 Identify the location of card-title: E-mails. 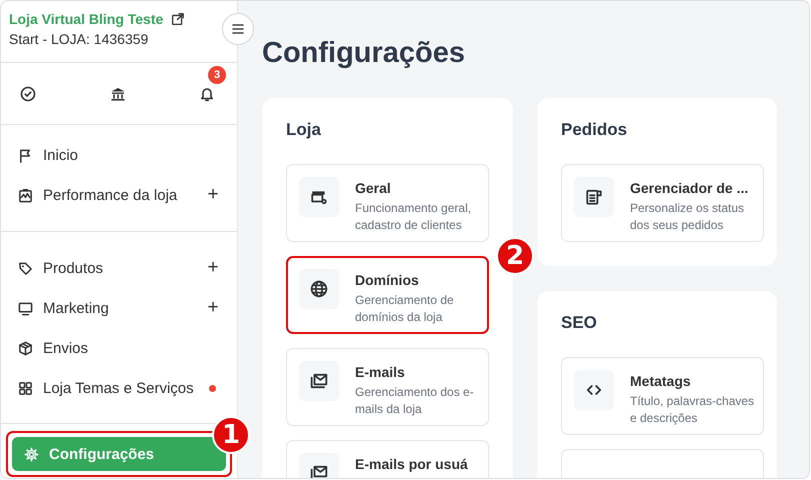
(380, 372).